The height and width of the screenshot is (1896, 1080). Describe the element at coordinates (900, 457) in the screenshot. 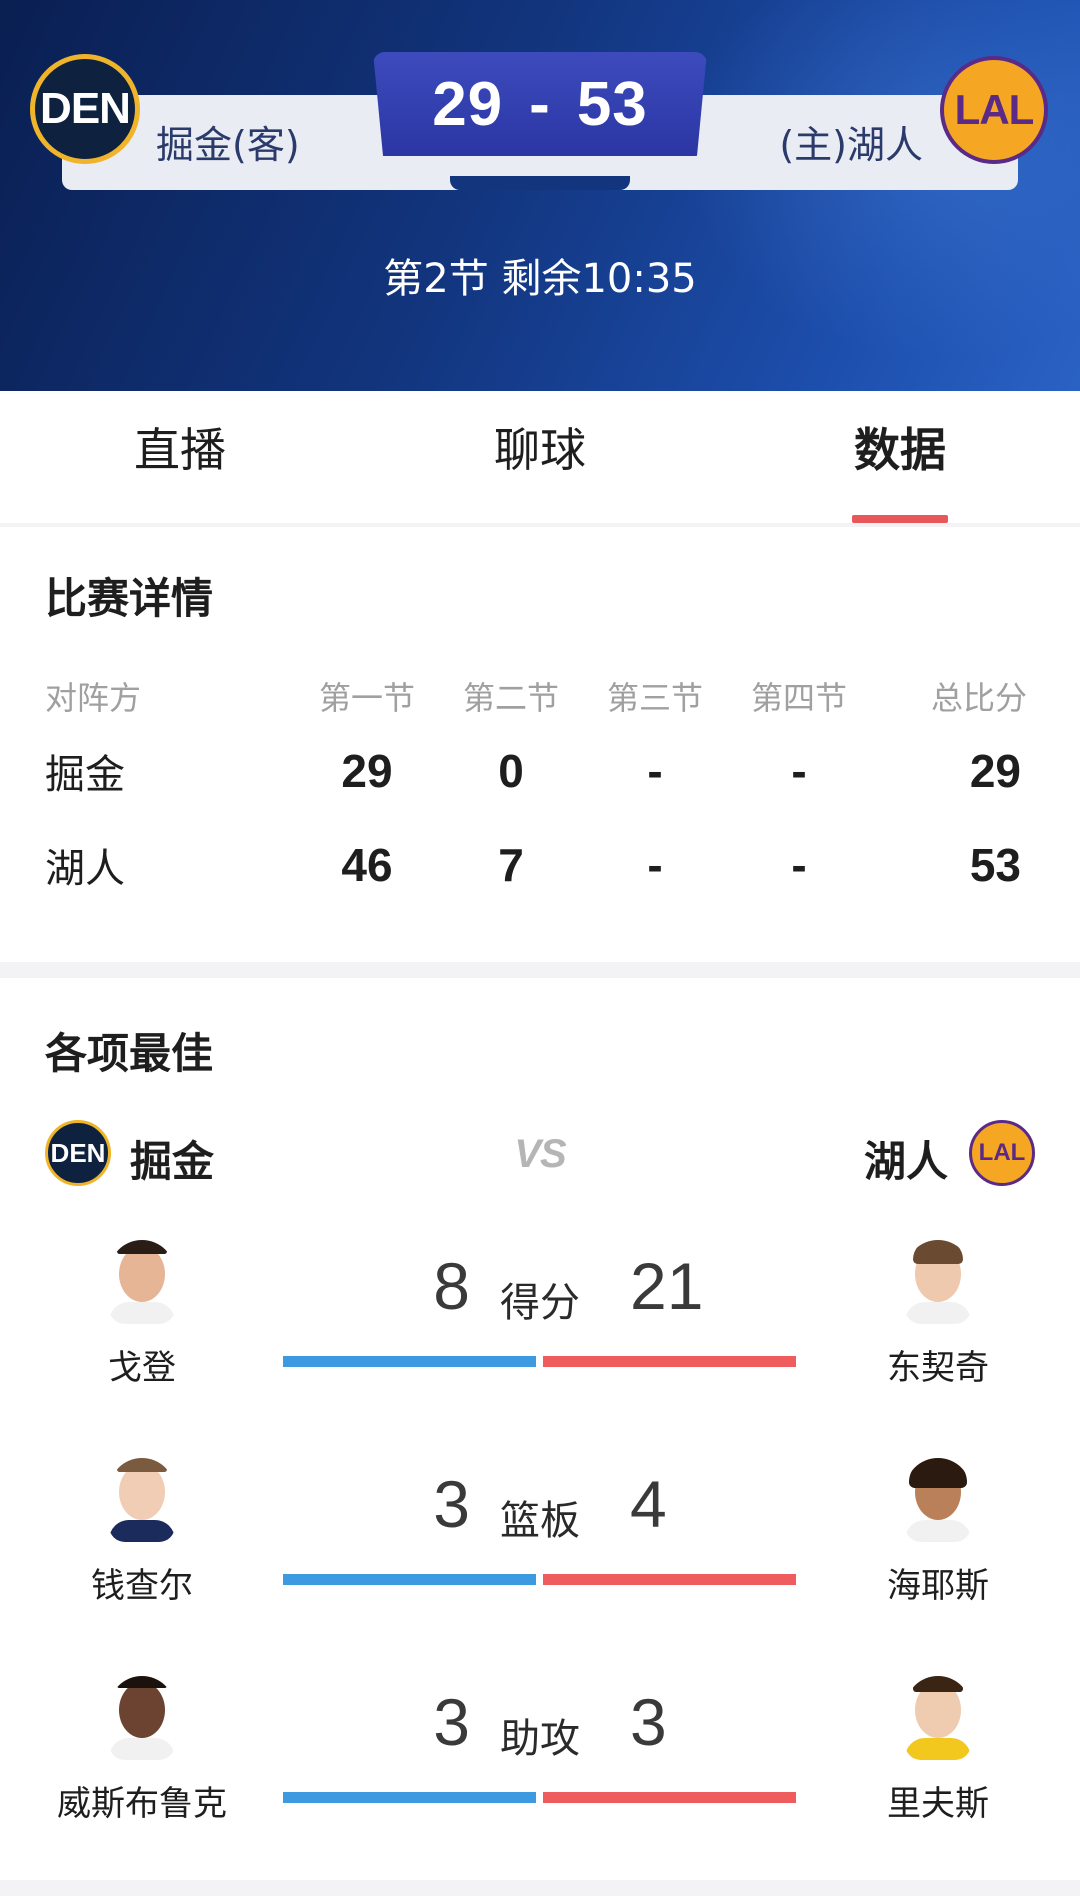

I see `tab-stats: 数据` at that location.